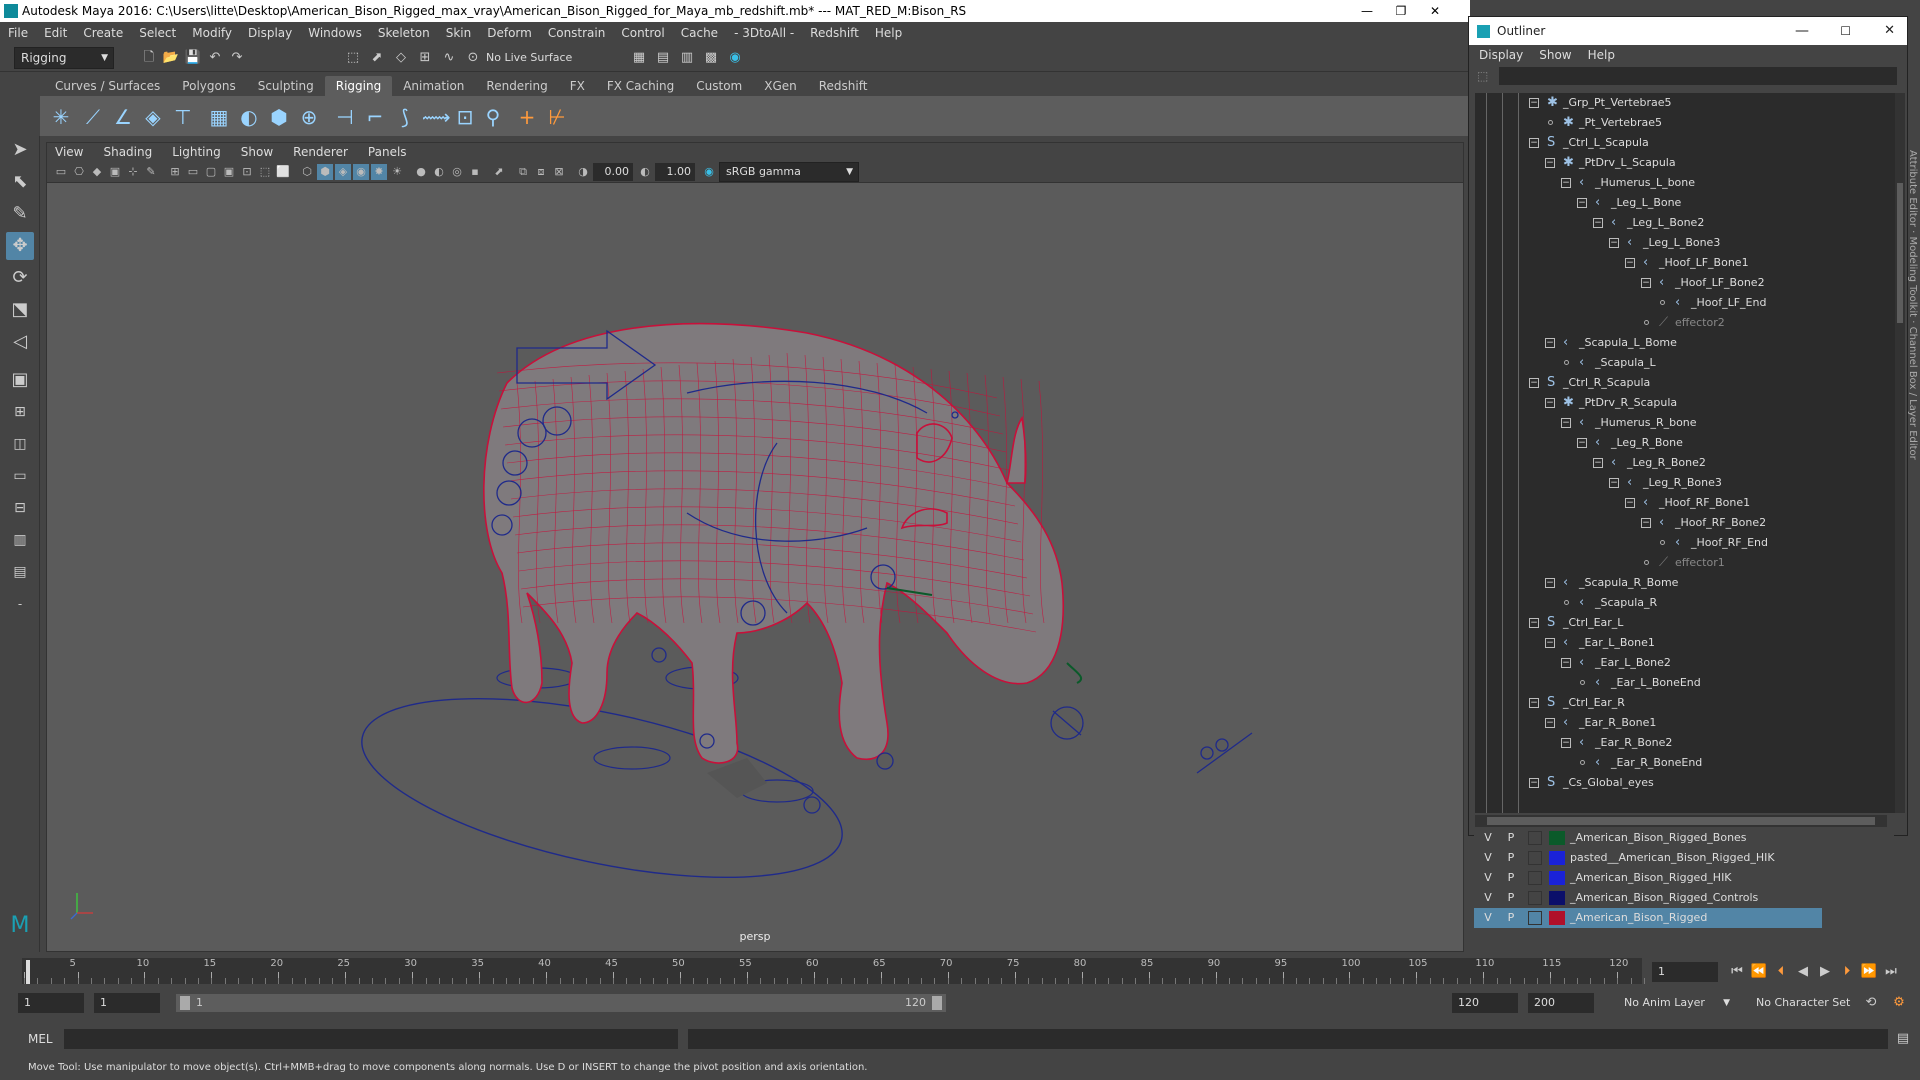 The width and height of the screenshot is (1920, 1080). Describe the element at coordinates (325, 172) in the screenshot. I see `smooth-shade-icon: ⬢` at that location.